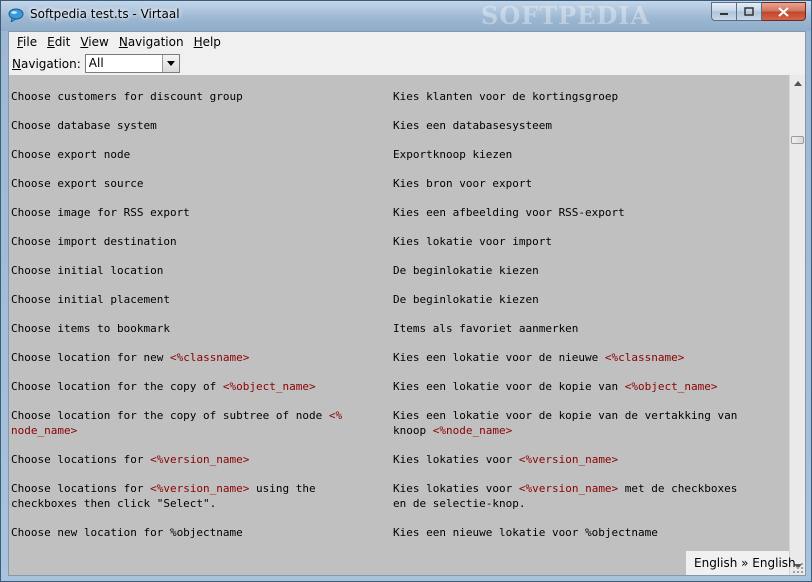 This screenshot has height=582, width=812. What do you see at coordinates (583, 125) in the screenshot?
I see `target-text: Kies een databasesysteem` at bounding box center [583, 125].